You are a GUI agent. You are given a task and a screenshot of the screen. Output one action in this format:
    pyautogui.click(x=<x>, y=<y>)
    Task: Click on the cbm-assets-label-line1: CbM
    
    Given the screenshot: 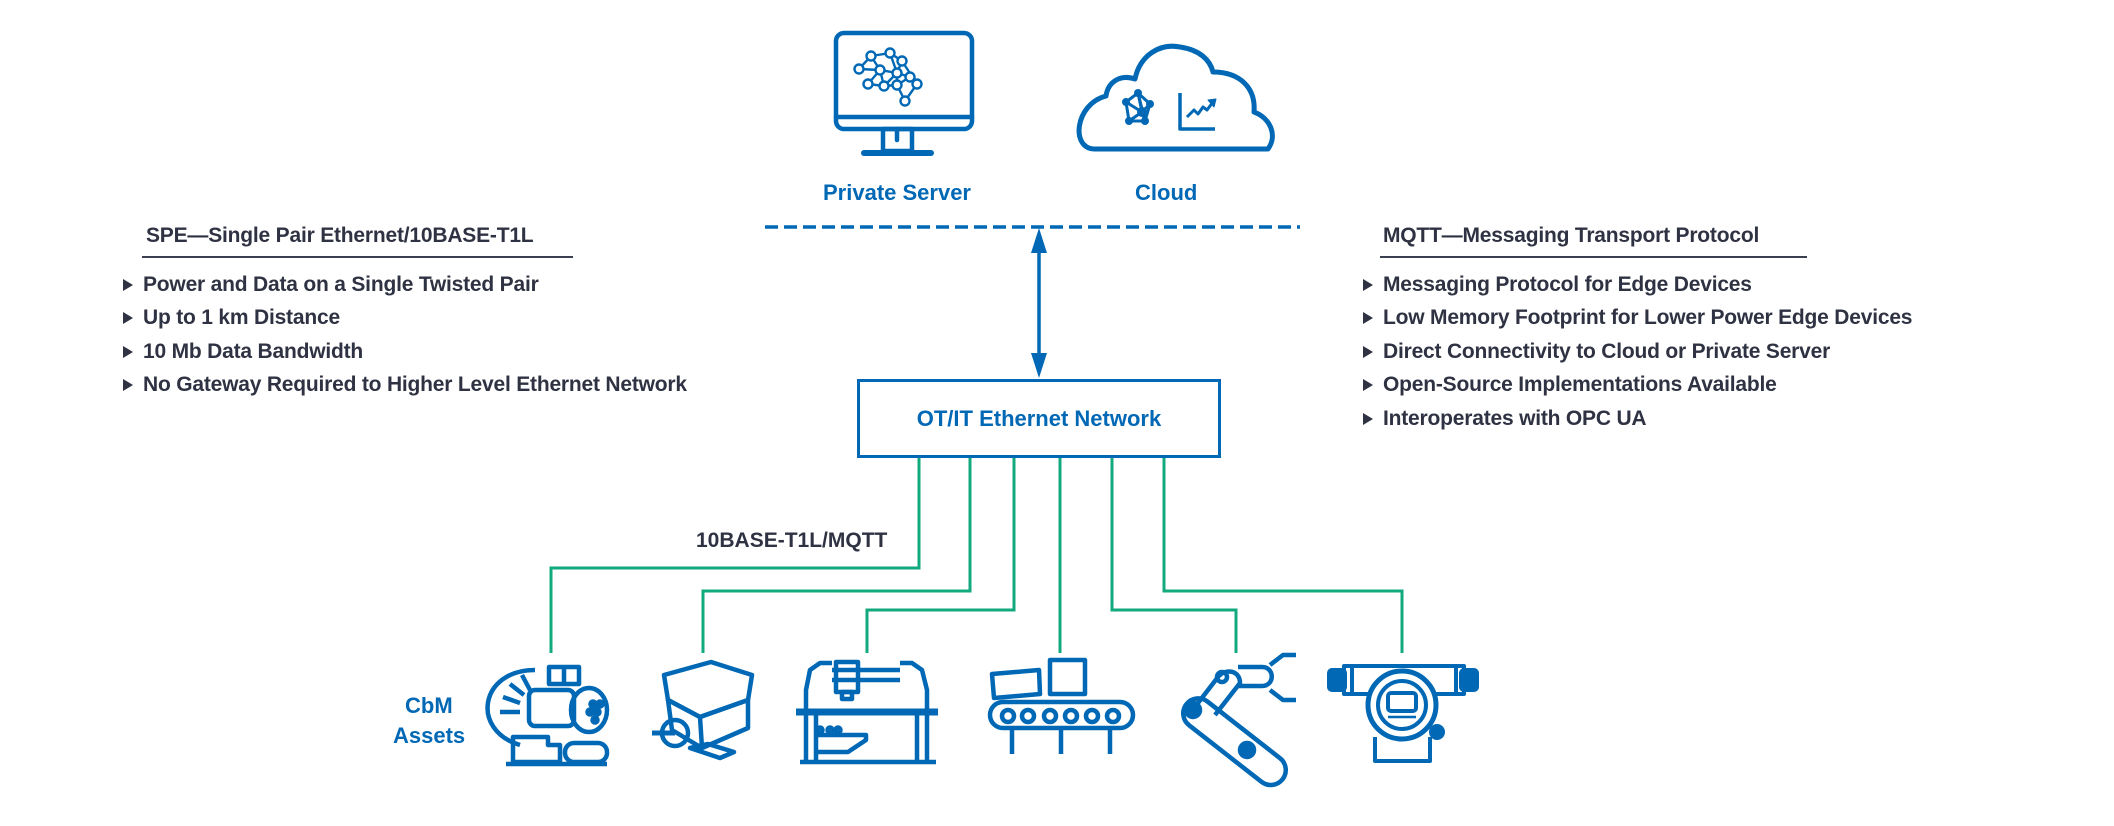 What is the action you would take?
    pyautogui.click(x=429, y=705)
    